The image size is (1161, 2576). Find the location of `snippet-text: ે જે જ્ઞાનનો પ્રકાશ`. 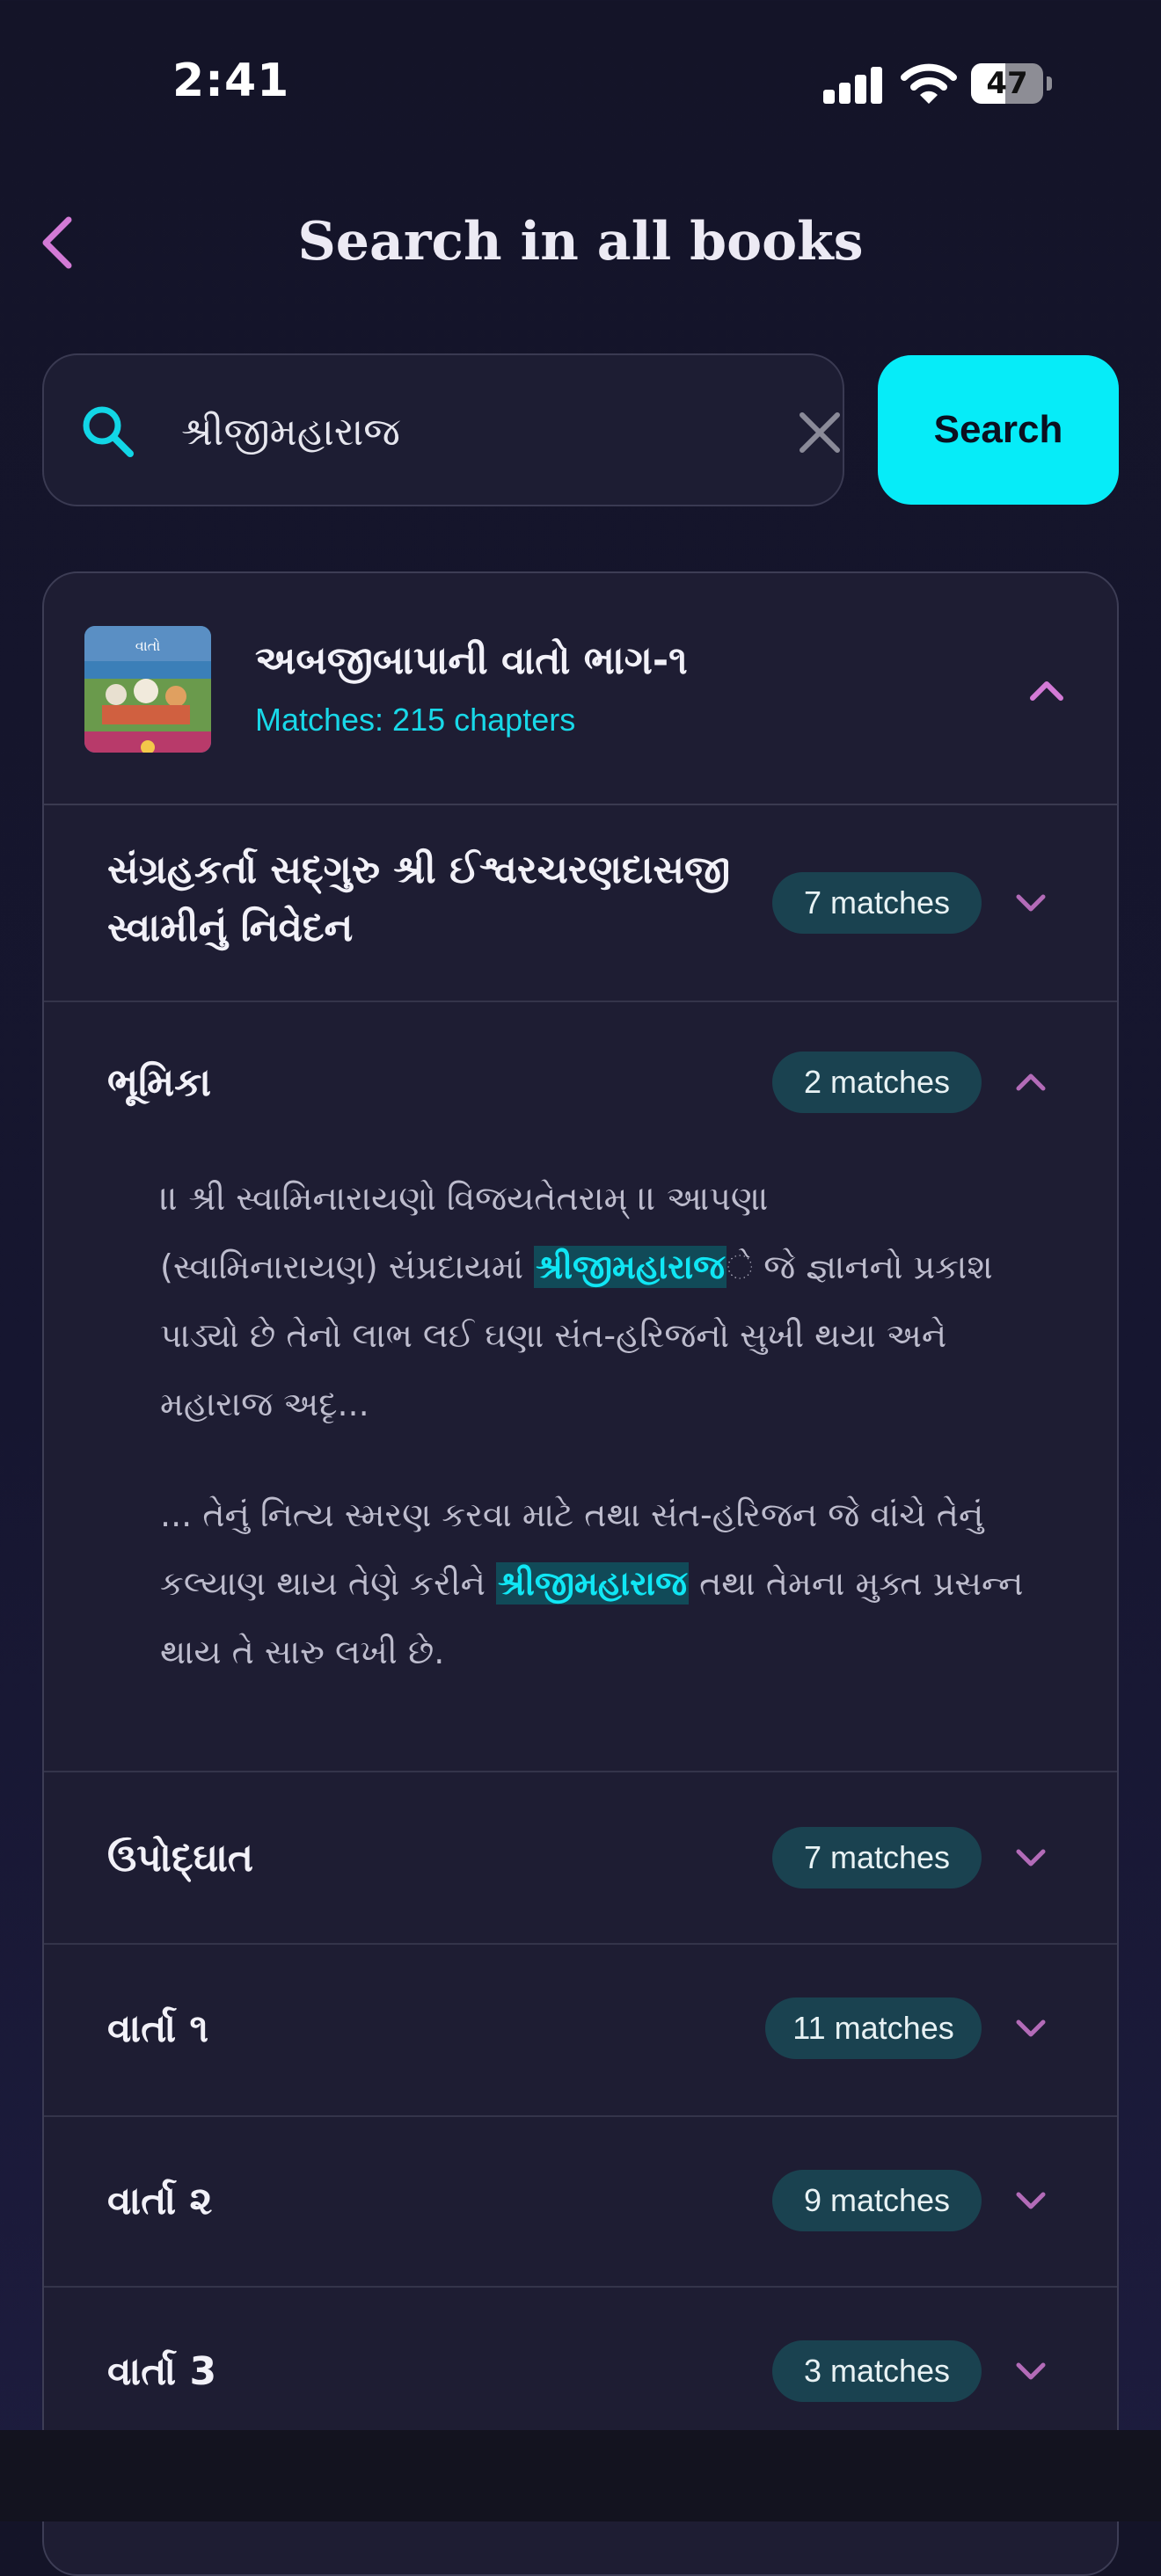

snippet-text: ે જે જ્ઞાનનો પ્રકાશ is located at coordinates (860, 1267).